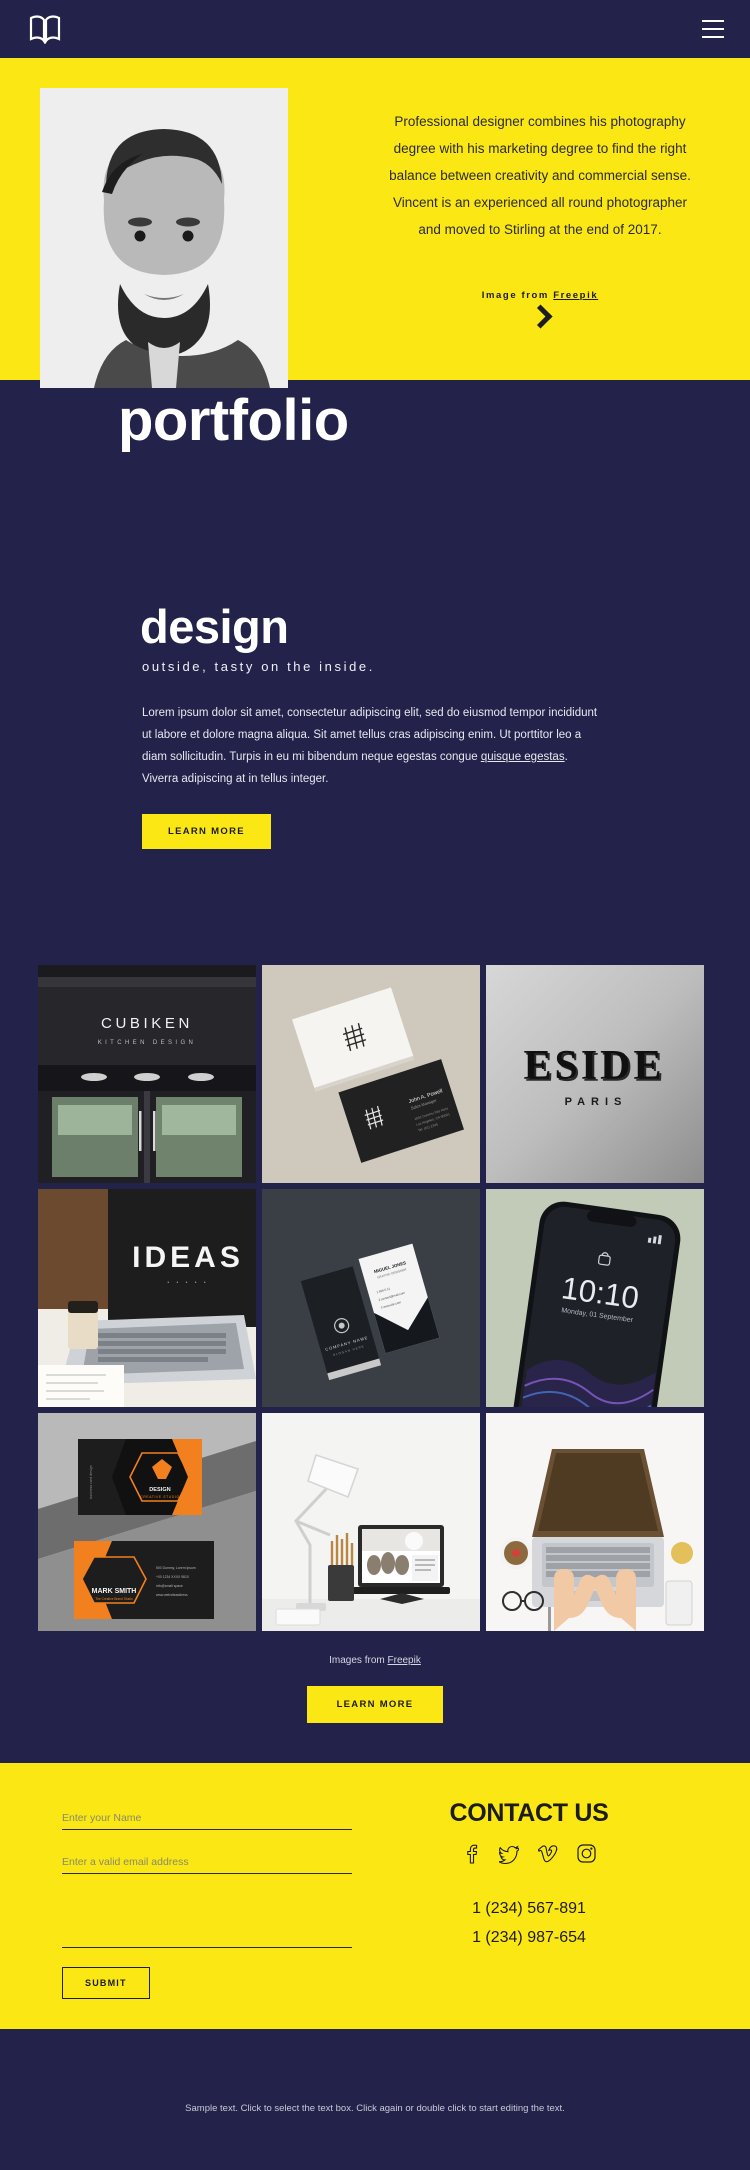  Describe the element at coordinates (147, 1023) in the screenshot. I see `svg-text: CUBIKEN` at that location.